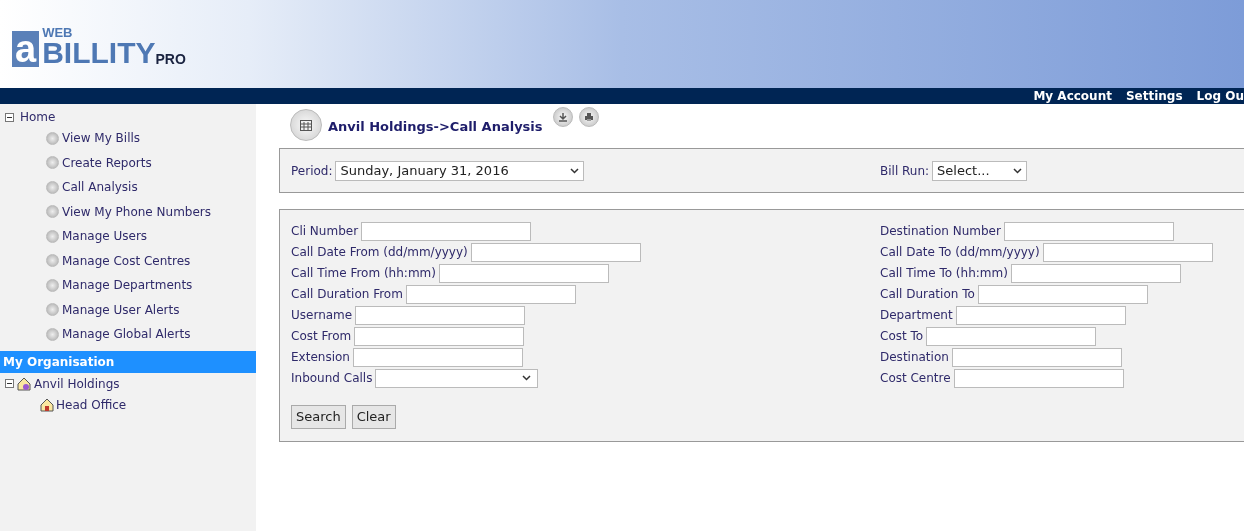 The height and width of the screenshot is (531, 1244). I want to click on field-label: Destination, so click(914, 357).